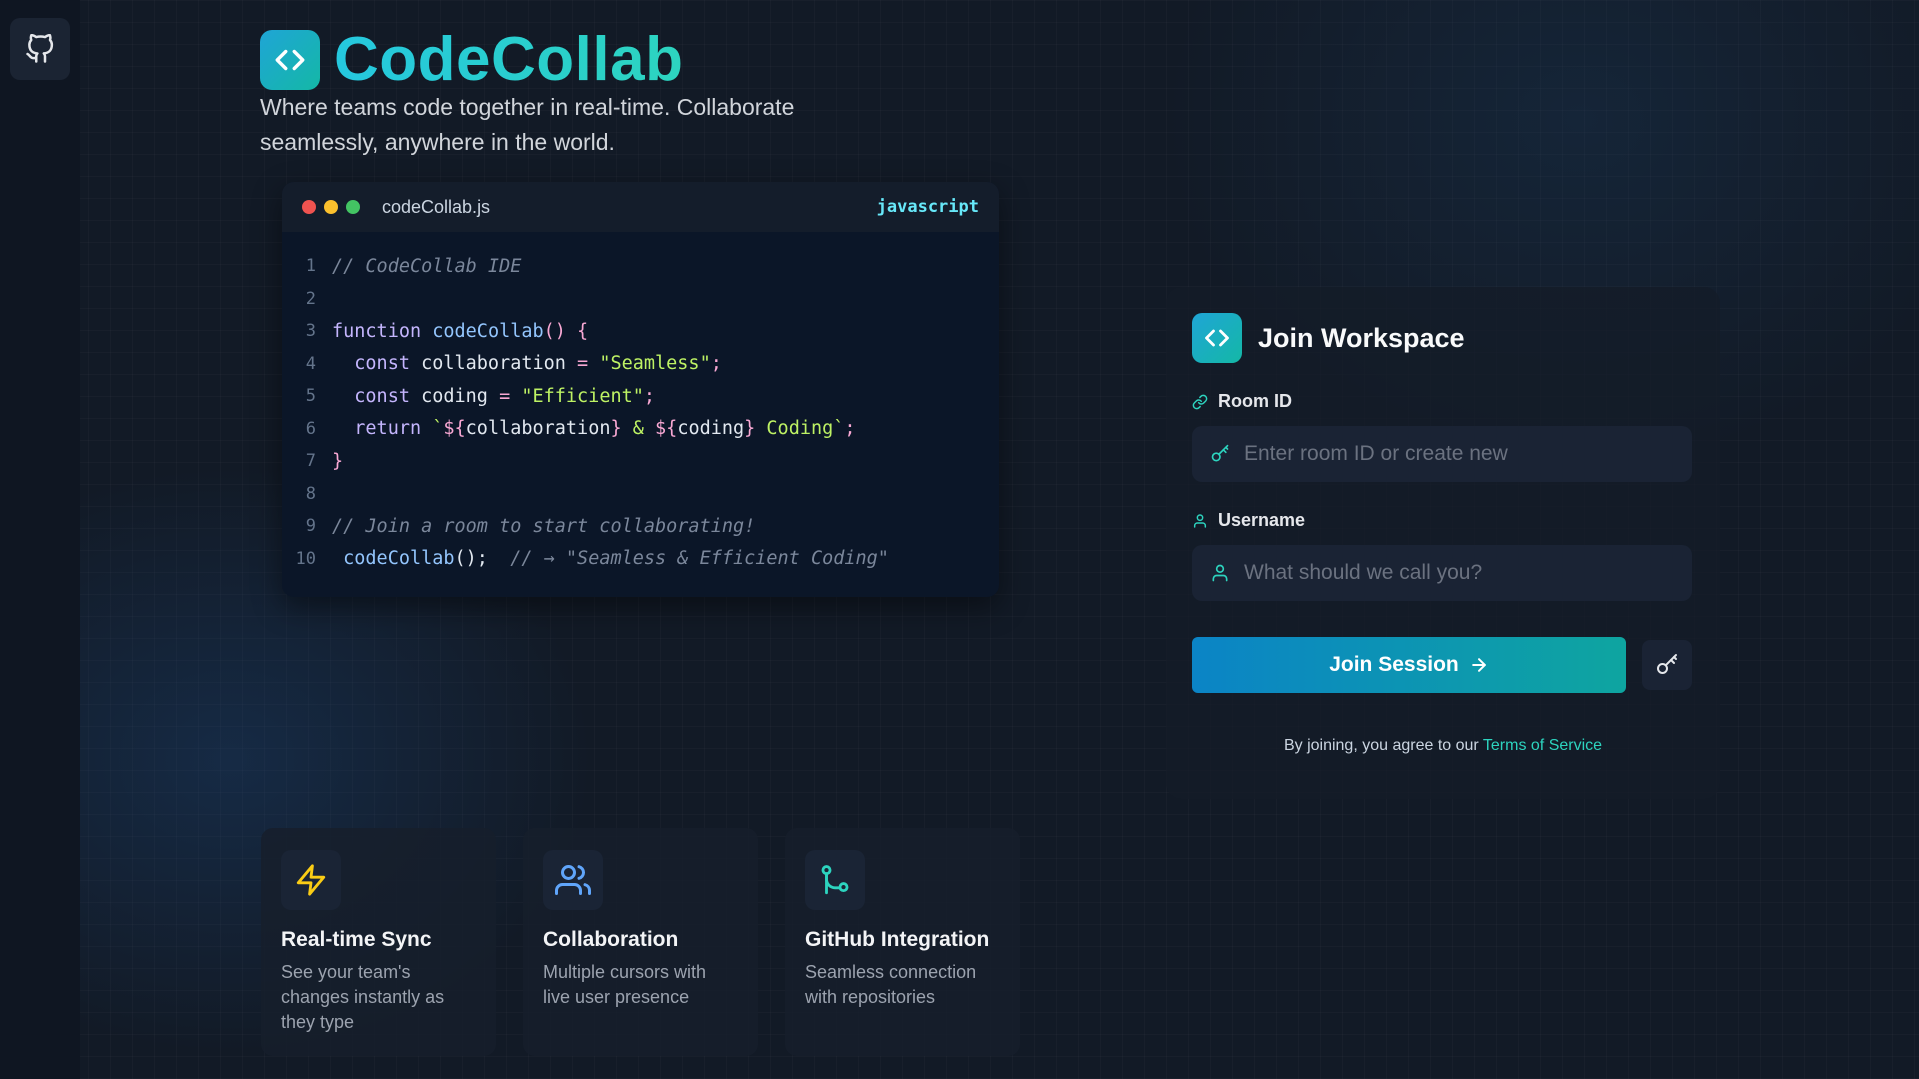  I want to click on username-group: Username, so click(1443, 555).